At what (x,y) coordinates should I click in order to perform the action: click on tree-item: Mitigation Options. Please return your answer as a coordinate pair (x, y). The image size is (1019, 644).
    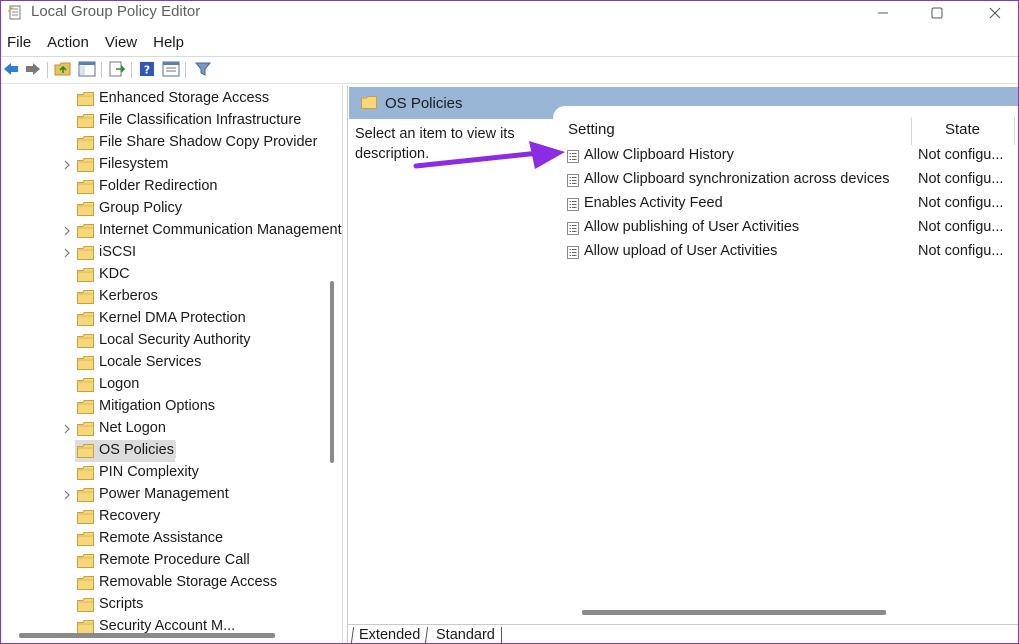
    Looking at the image, I should click on (166, 407).